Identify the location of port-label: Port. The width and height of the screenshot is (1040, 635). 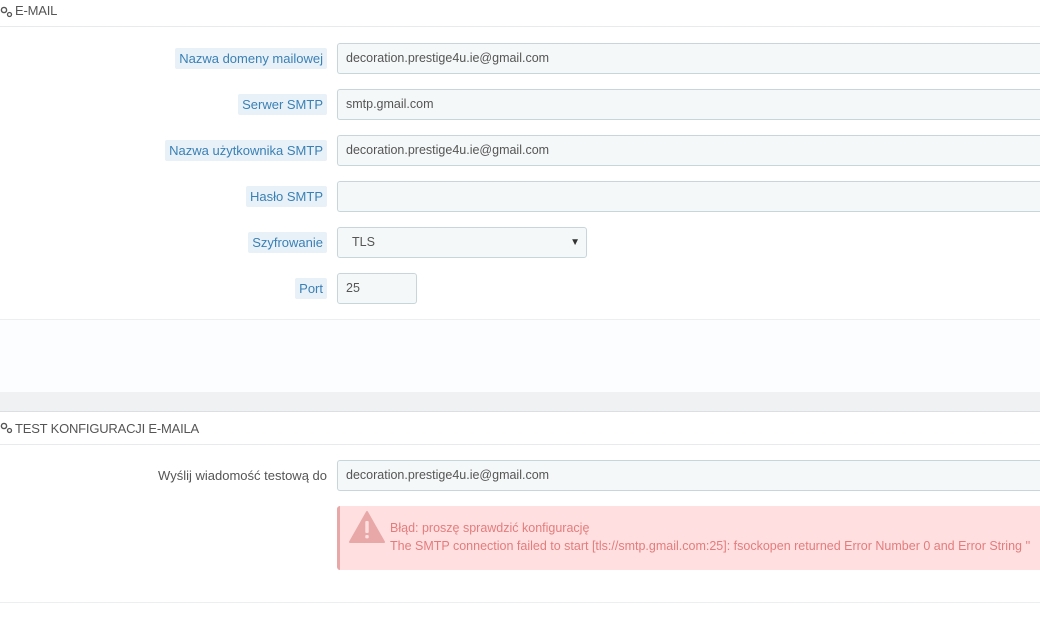
(311, 288).